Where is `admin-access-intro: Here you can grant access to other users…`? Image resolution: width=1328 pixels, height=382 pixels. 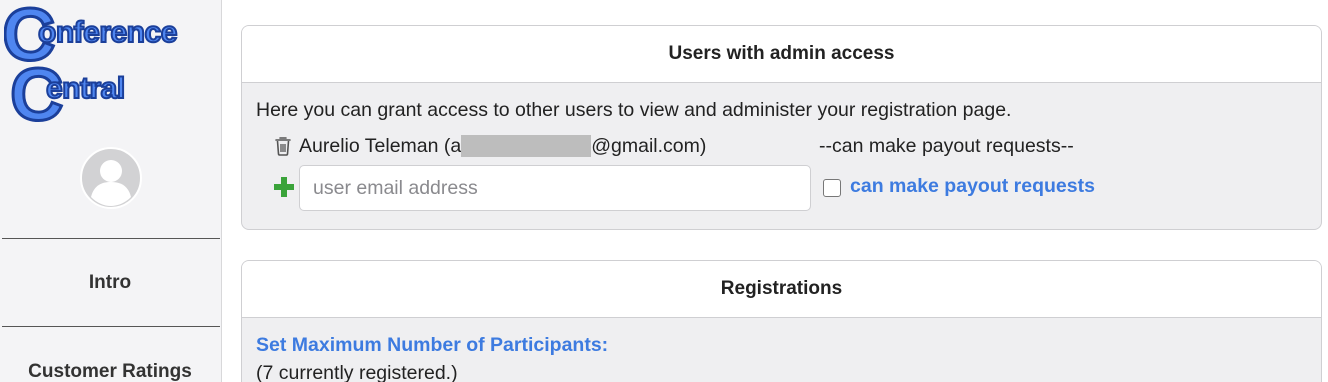 admin-access-intro: Here you can grant access to other users… is located at coordinates (634, 110).